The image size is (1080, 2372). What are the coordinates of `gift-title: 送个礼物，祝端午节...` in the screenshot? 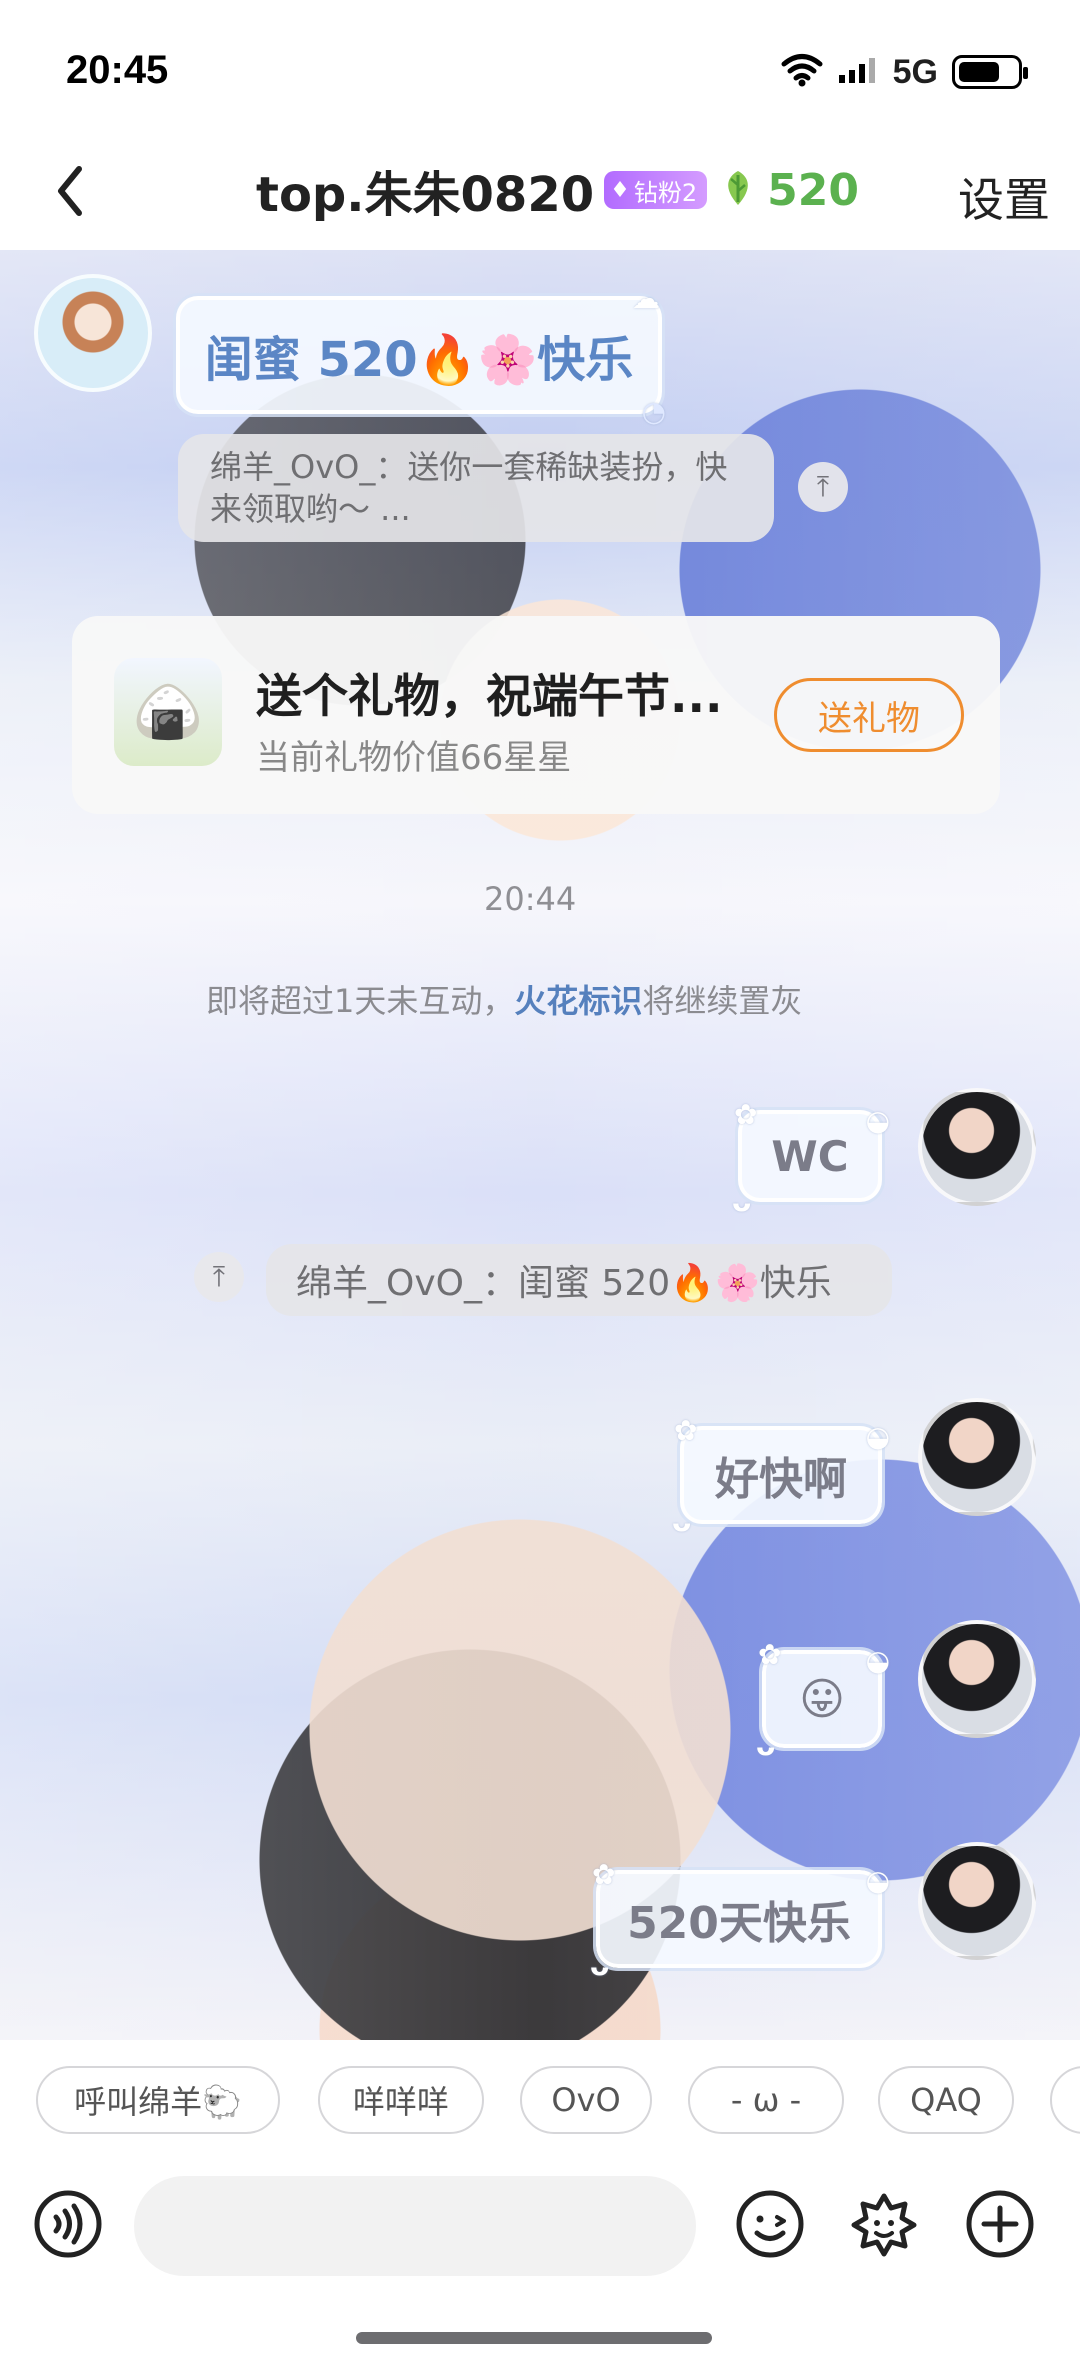 It's located at (489, 696).